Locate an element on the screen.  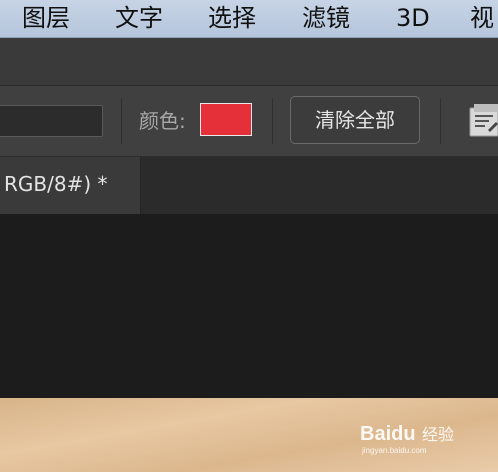
menu-layer: 图层 is located at coordinates (46, 18).